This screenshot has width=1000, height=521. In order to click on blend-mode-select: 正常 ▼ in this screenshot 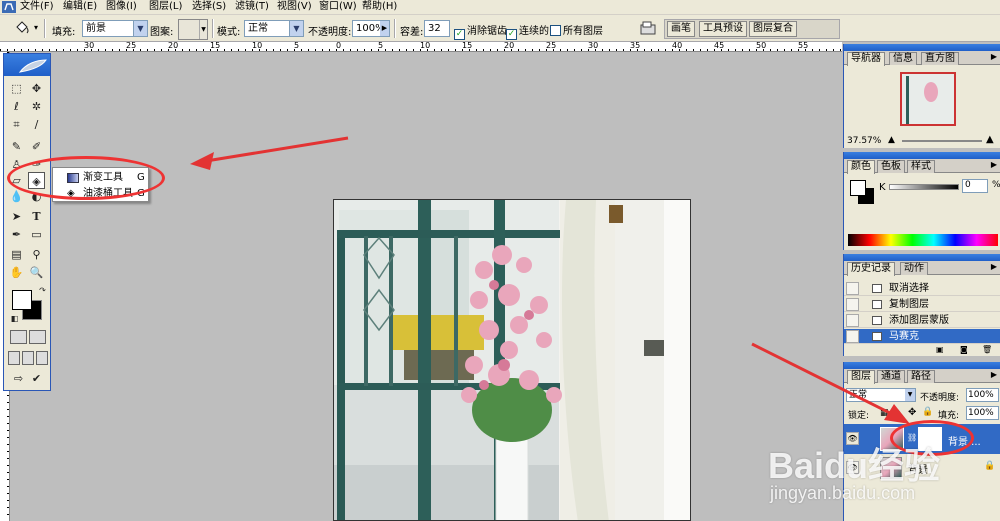, I will do `click(274, 28)`.